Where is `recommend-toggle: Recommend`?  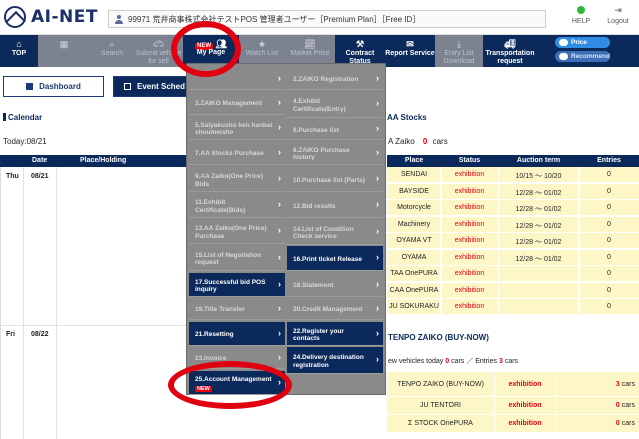
recommend-toggle: Recommend is located at coordinates (582, 56).